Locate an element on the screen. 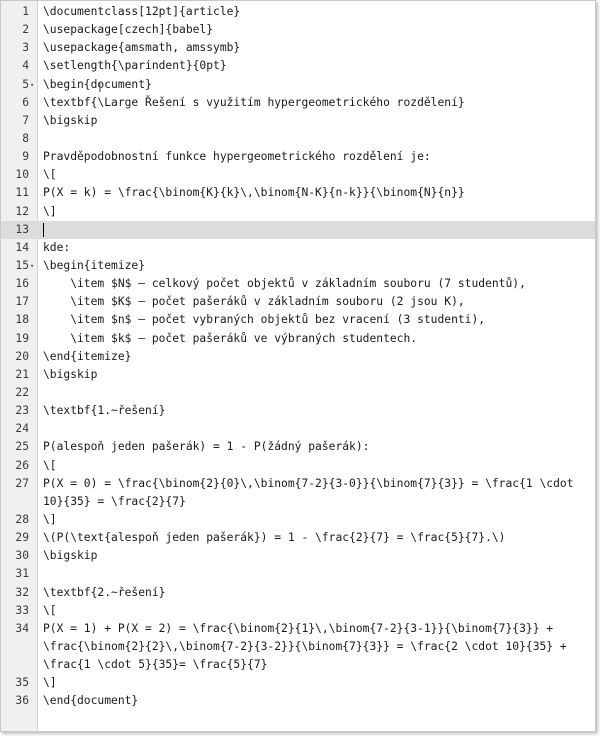 This screenshot has height=736, width=600. code-text: \textbf{1.~řešení} is located at coordinates (104, 411).